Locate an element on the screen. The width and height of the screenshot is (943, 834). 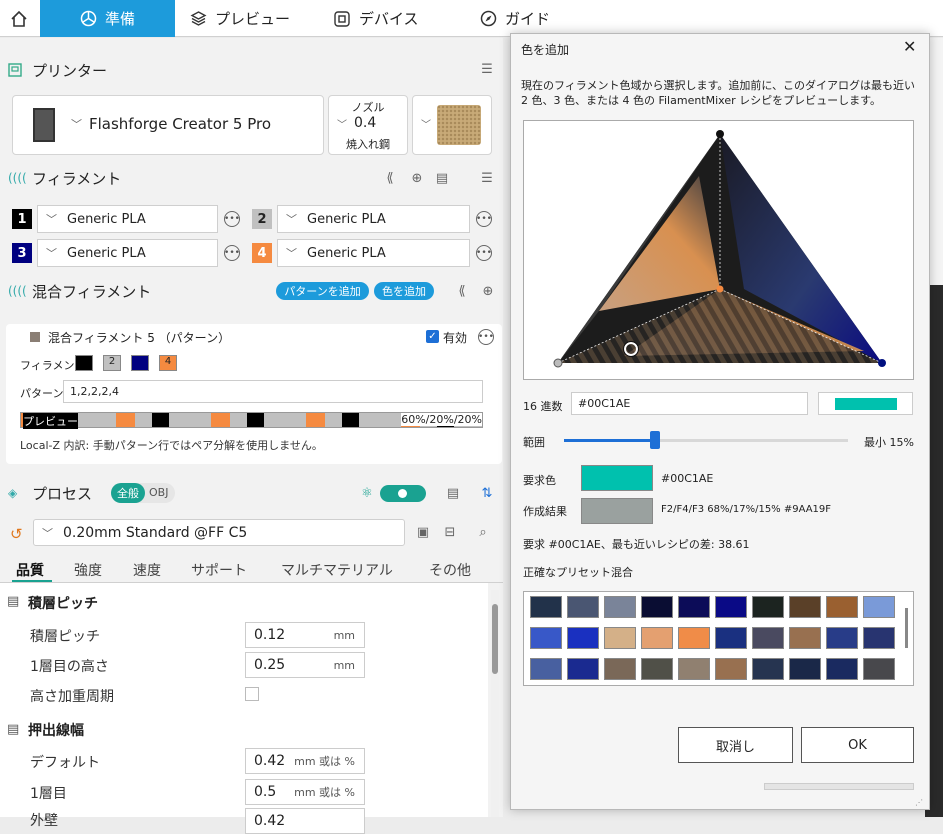
tab-preview: プレビュー is located at coordinates (240, 18).